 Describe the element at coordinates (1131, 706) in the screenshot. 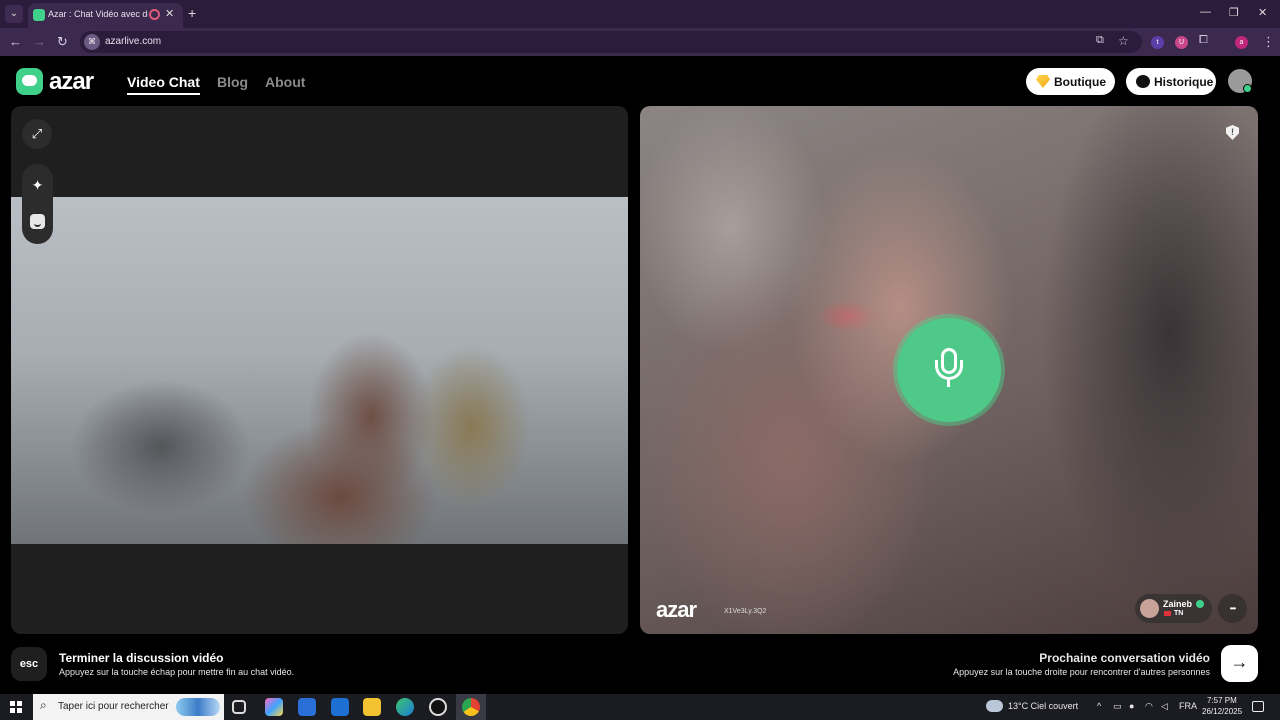

I see `microphone-tray-icon: ●` at that location.